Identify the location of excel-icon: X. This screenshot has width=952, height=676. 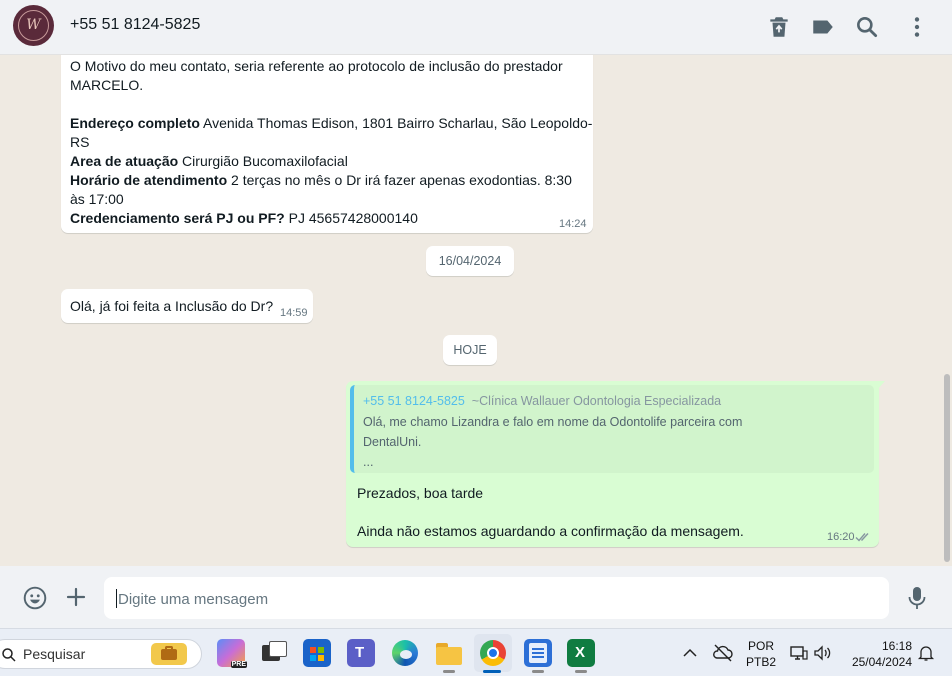
(581, 653).